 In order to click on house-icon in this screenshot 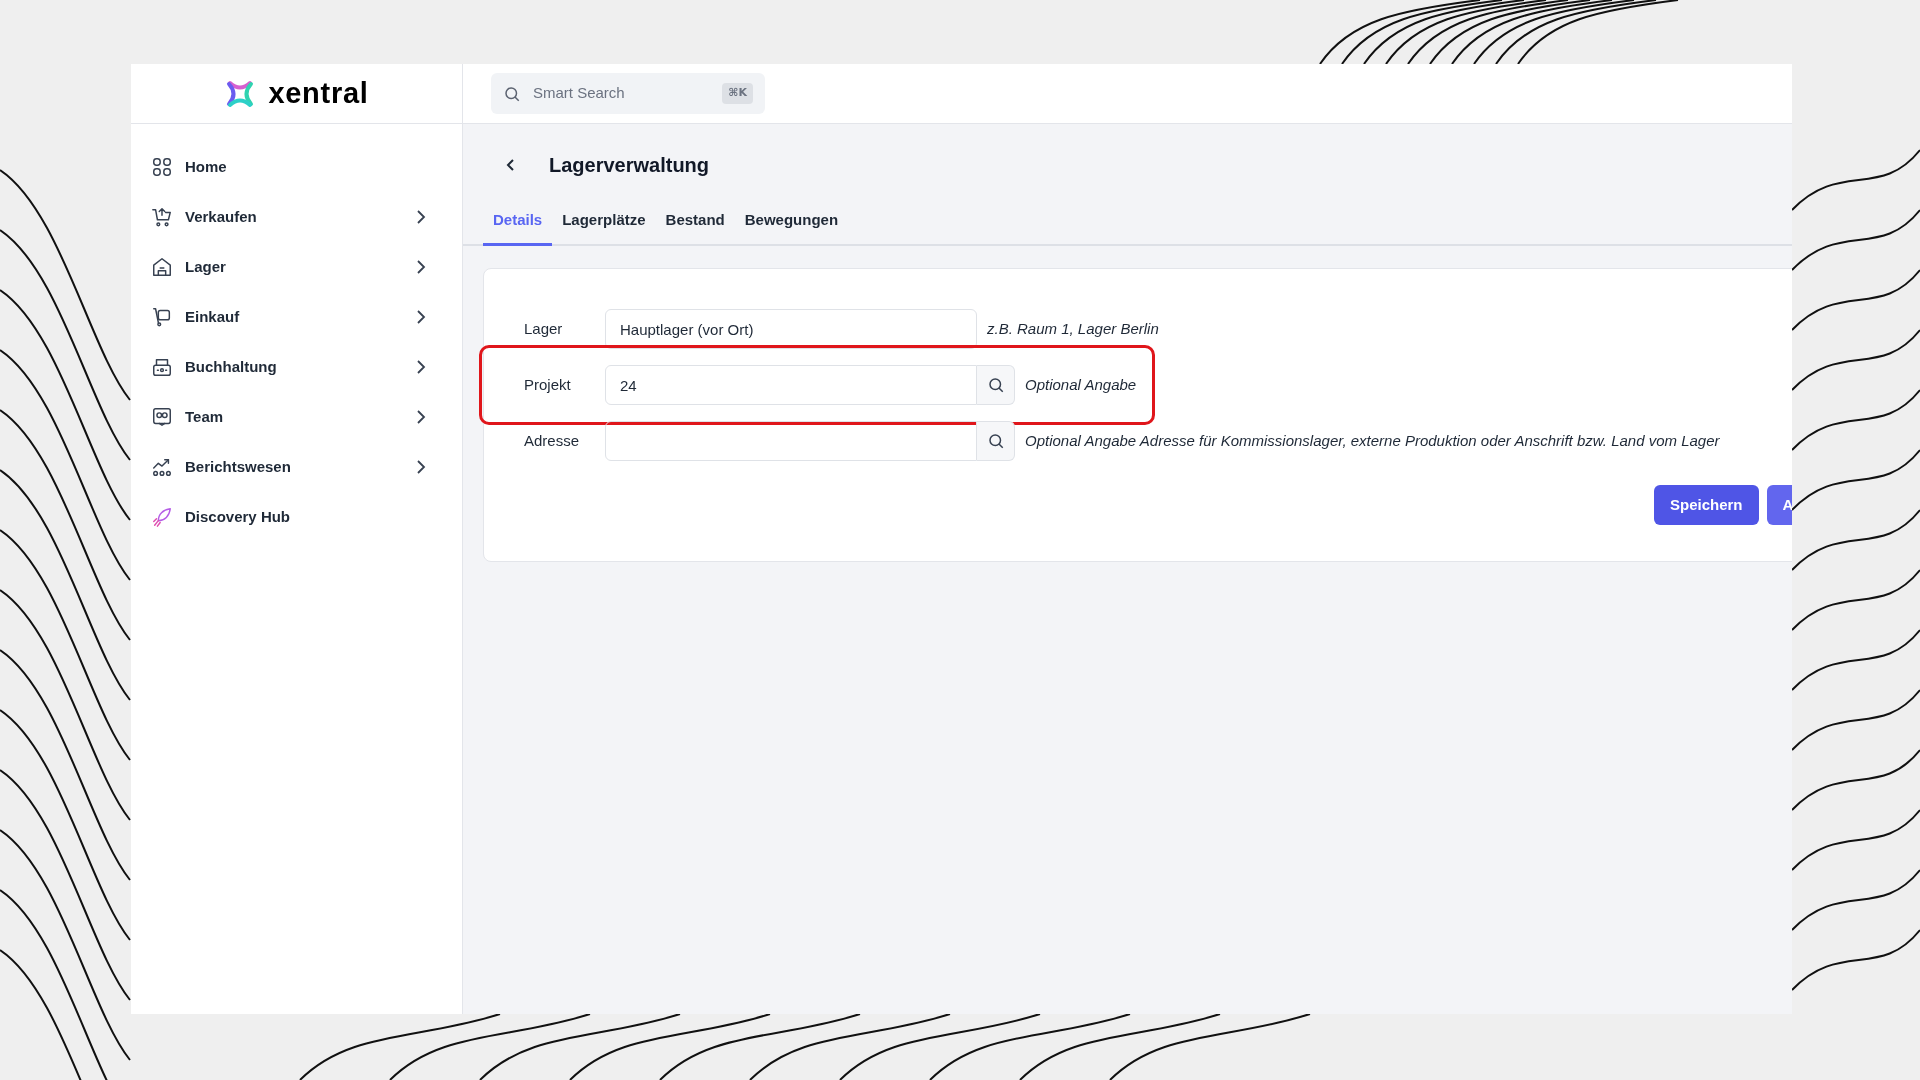, I will do `click(162, 267)`.